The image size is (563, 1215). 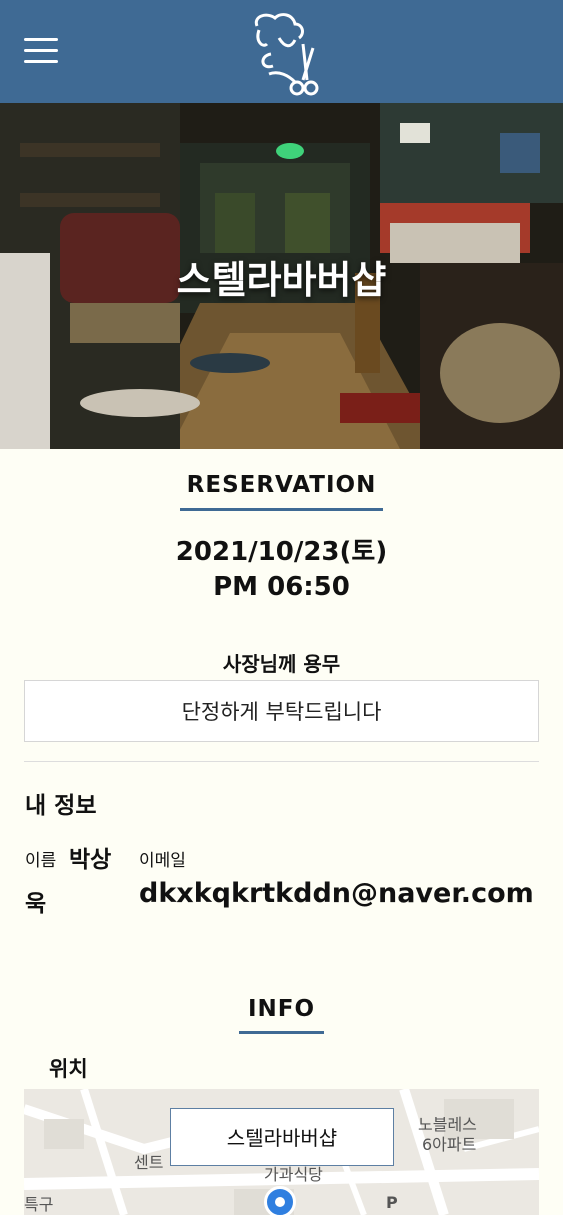 I want to click on shop-name-title: 스텔라바버샵, so click(x=281, y=280).